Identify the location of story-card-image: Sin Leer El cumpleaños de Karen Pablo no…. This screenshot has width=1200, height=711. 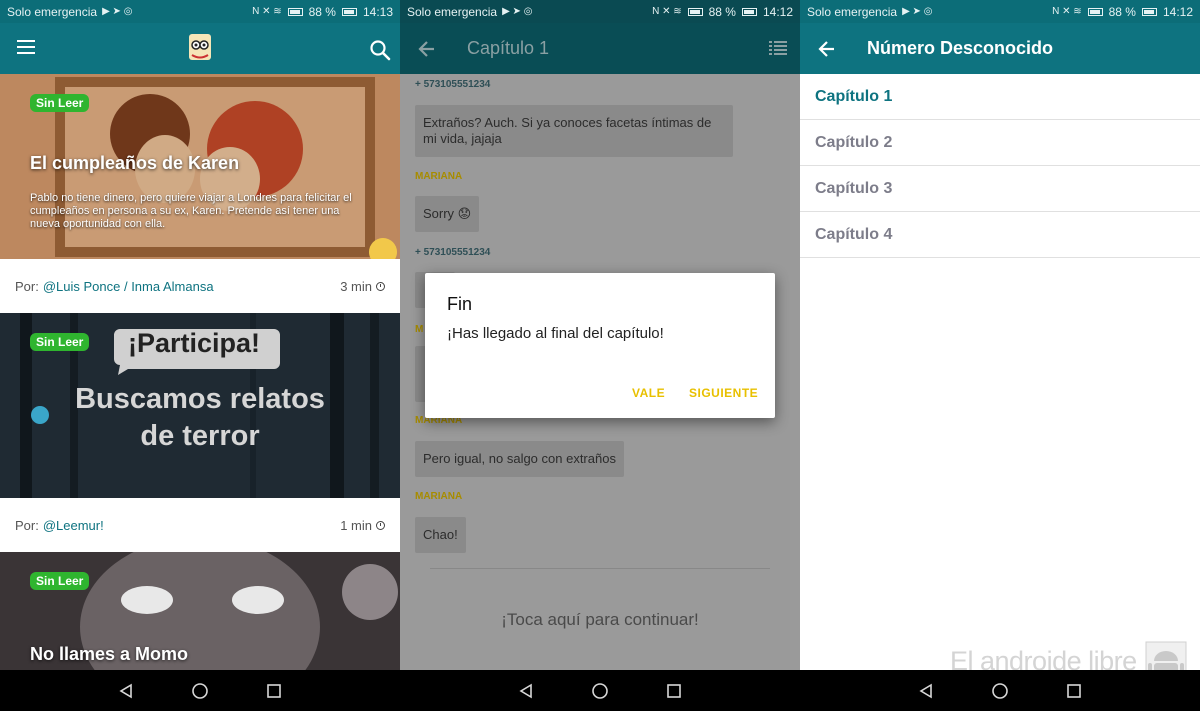
(200, 166).